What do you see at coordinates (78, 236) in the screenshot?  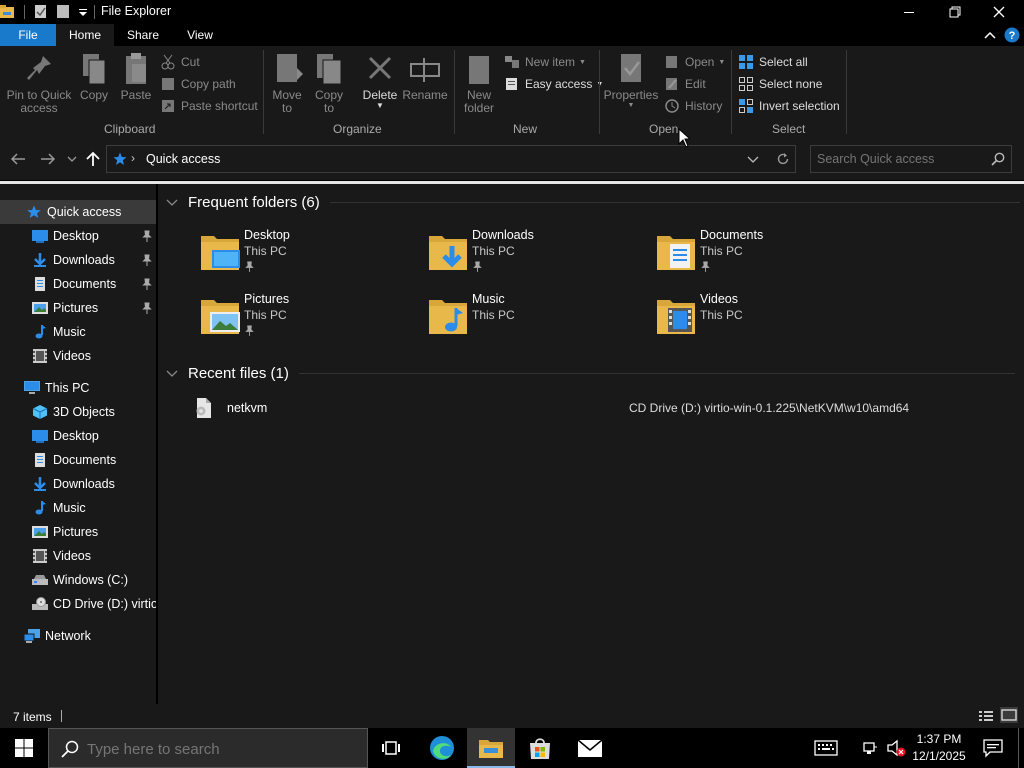 I see `nav-qa-desktop: Desktop` at bounding box center [78, 236].